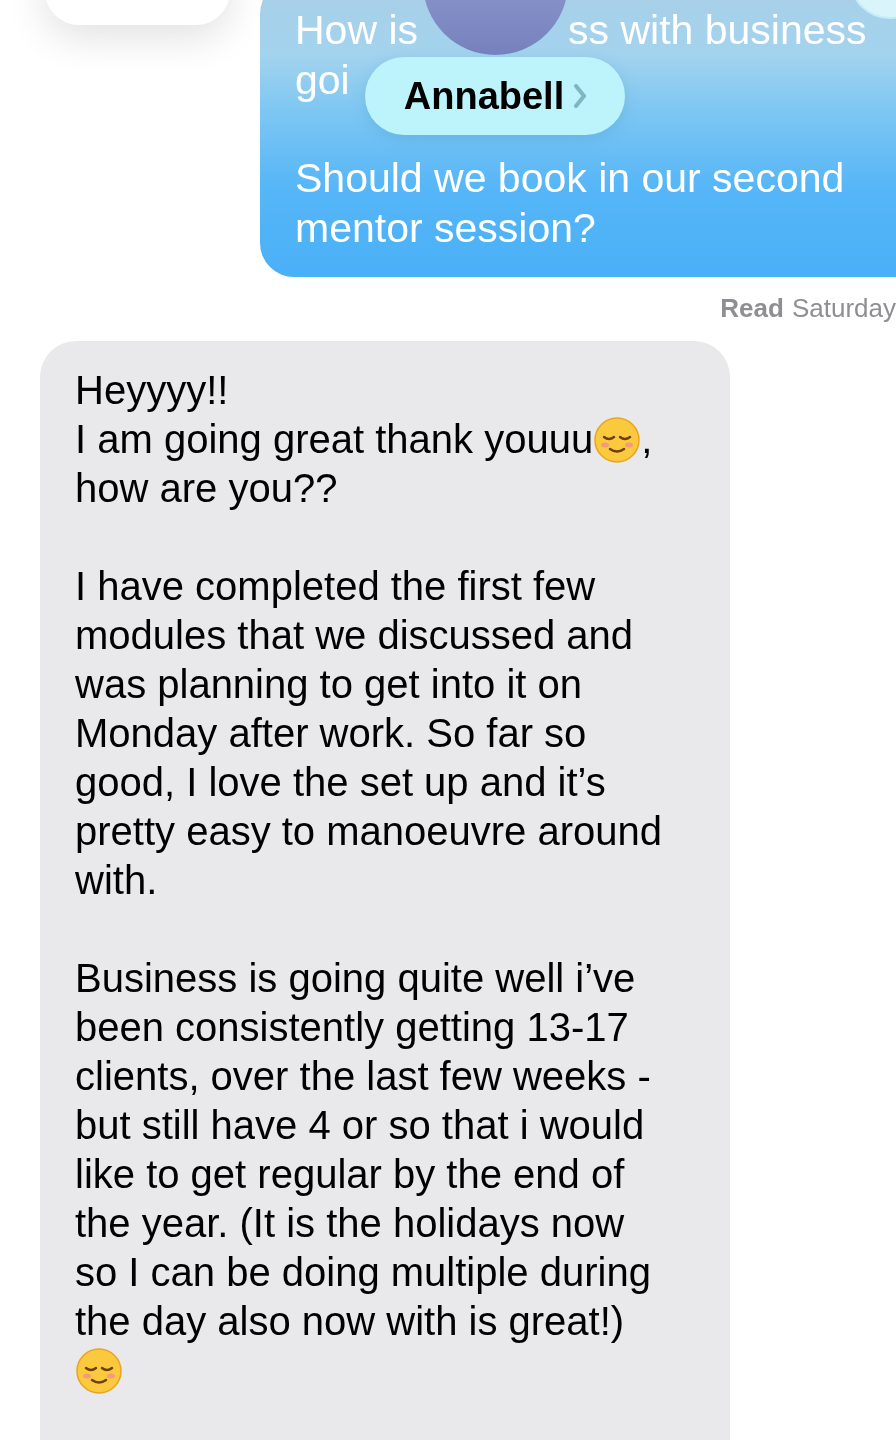  I want to click on message-text: ,, so click(647, 439).